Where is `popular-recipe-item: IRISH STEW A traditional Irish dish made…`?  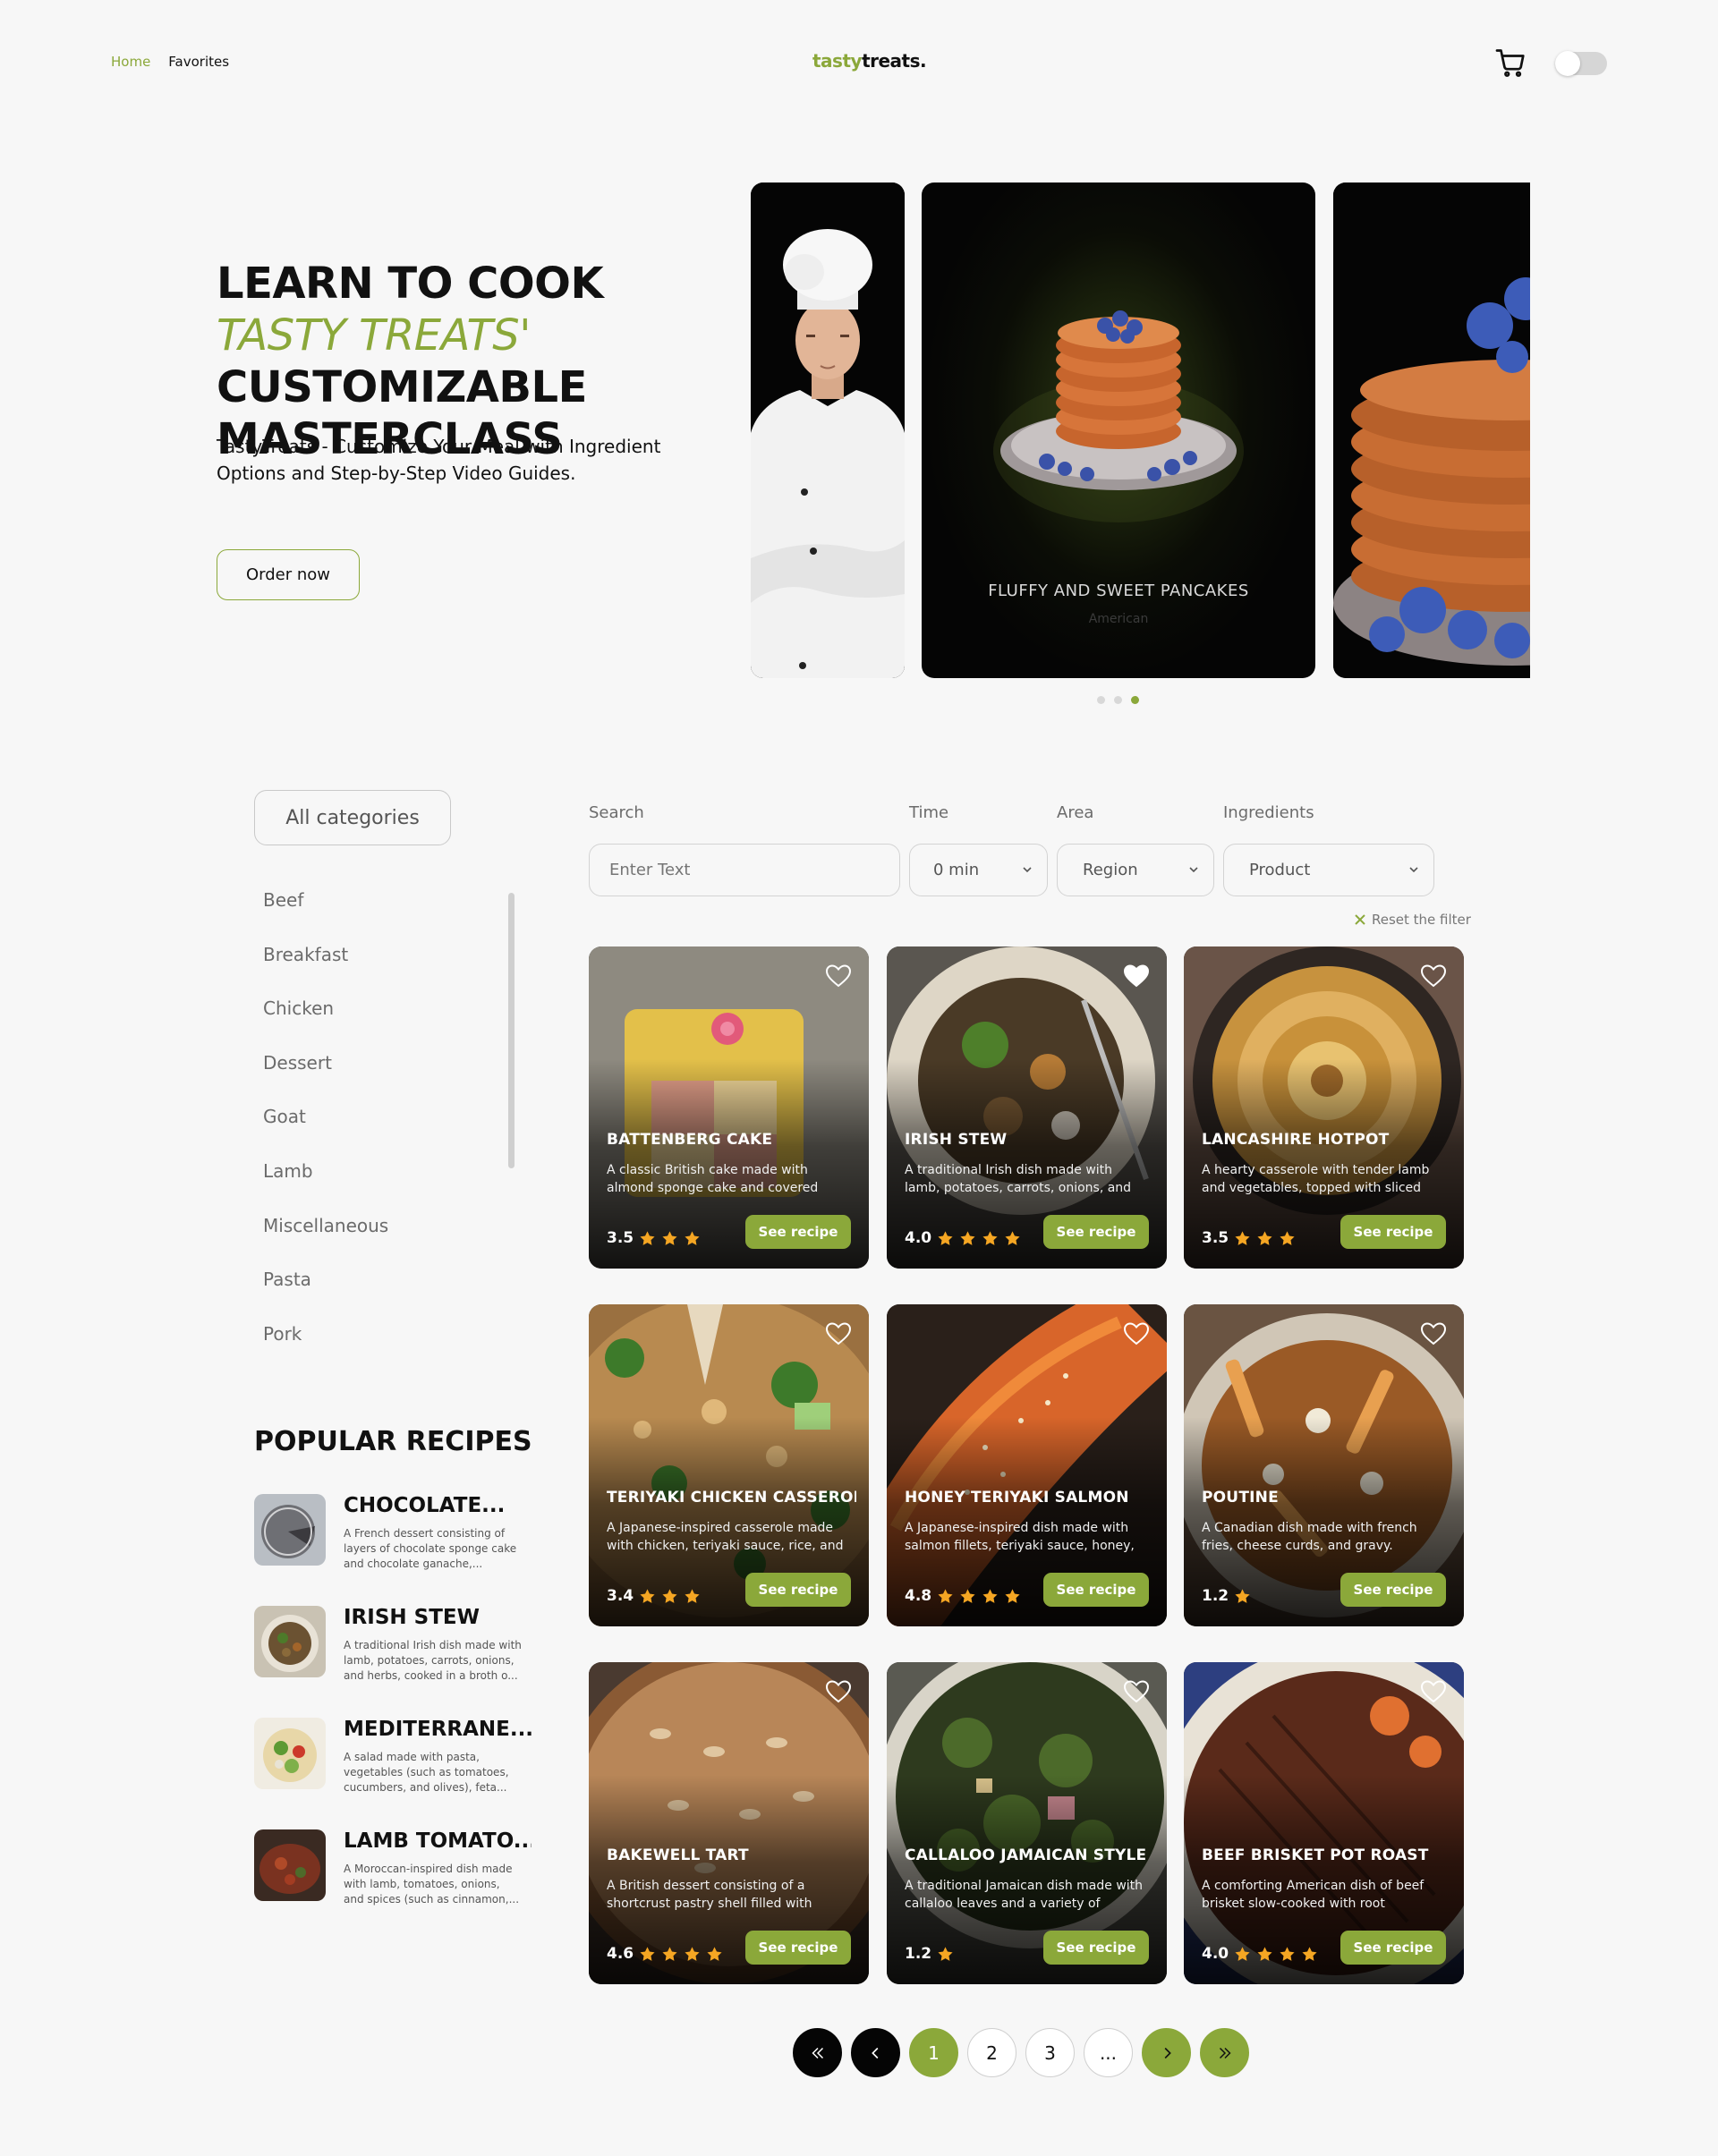 popular-recipe-item: IRISH STEW A traditional Irish dish made… is located at coordinates (397, 1646).